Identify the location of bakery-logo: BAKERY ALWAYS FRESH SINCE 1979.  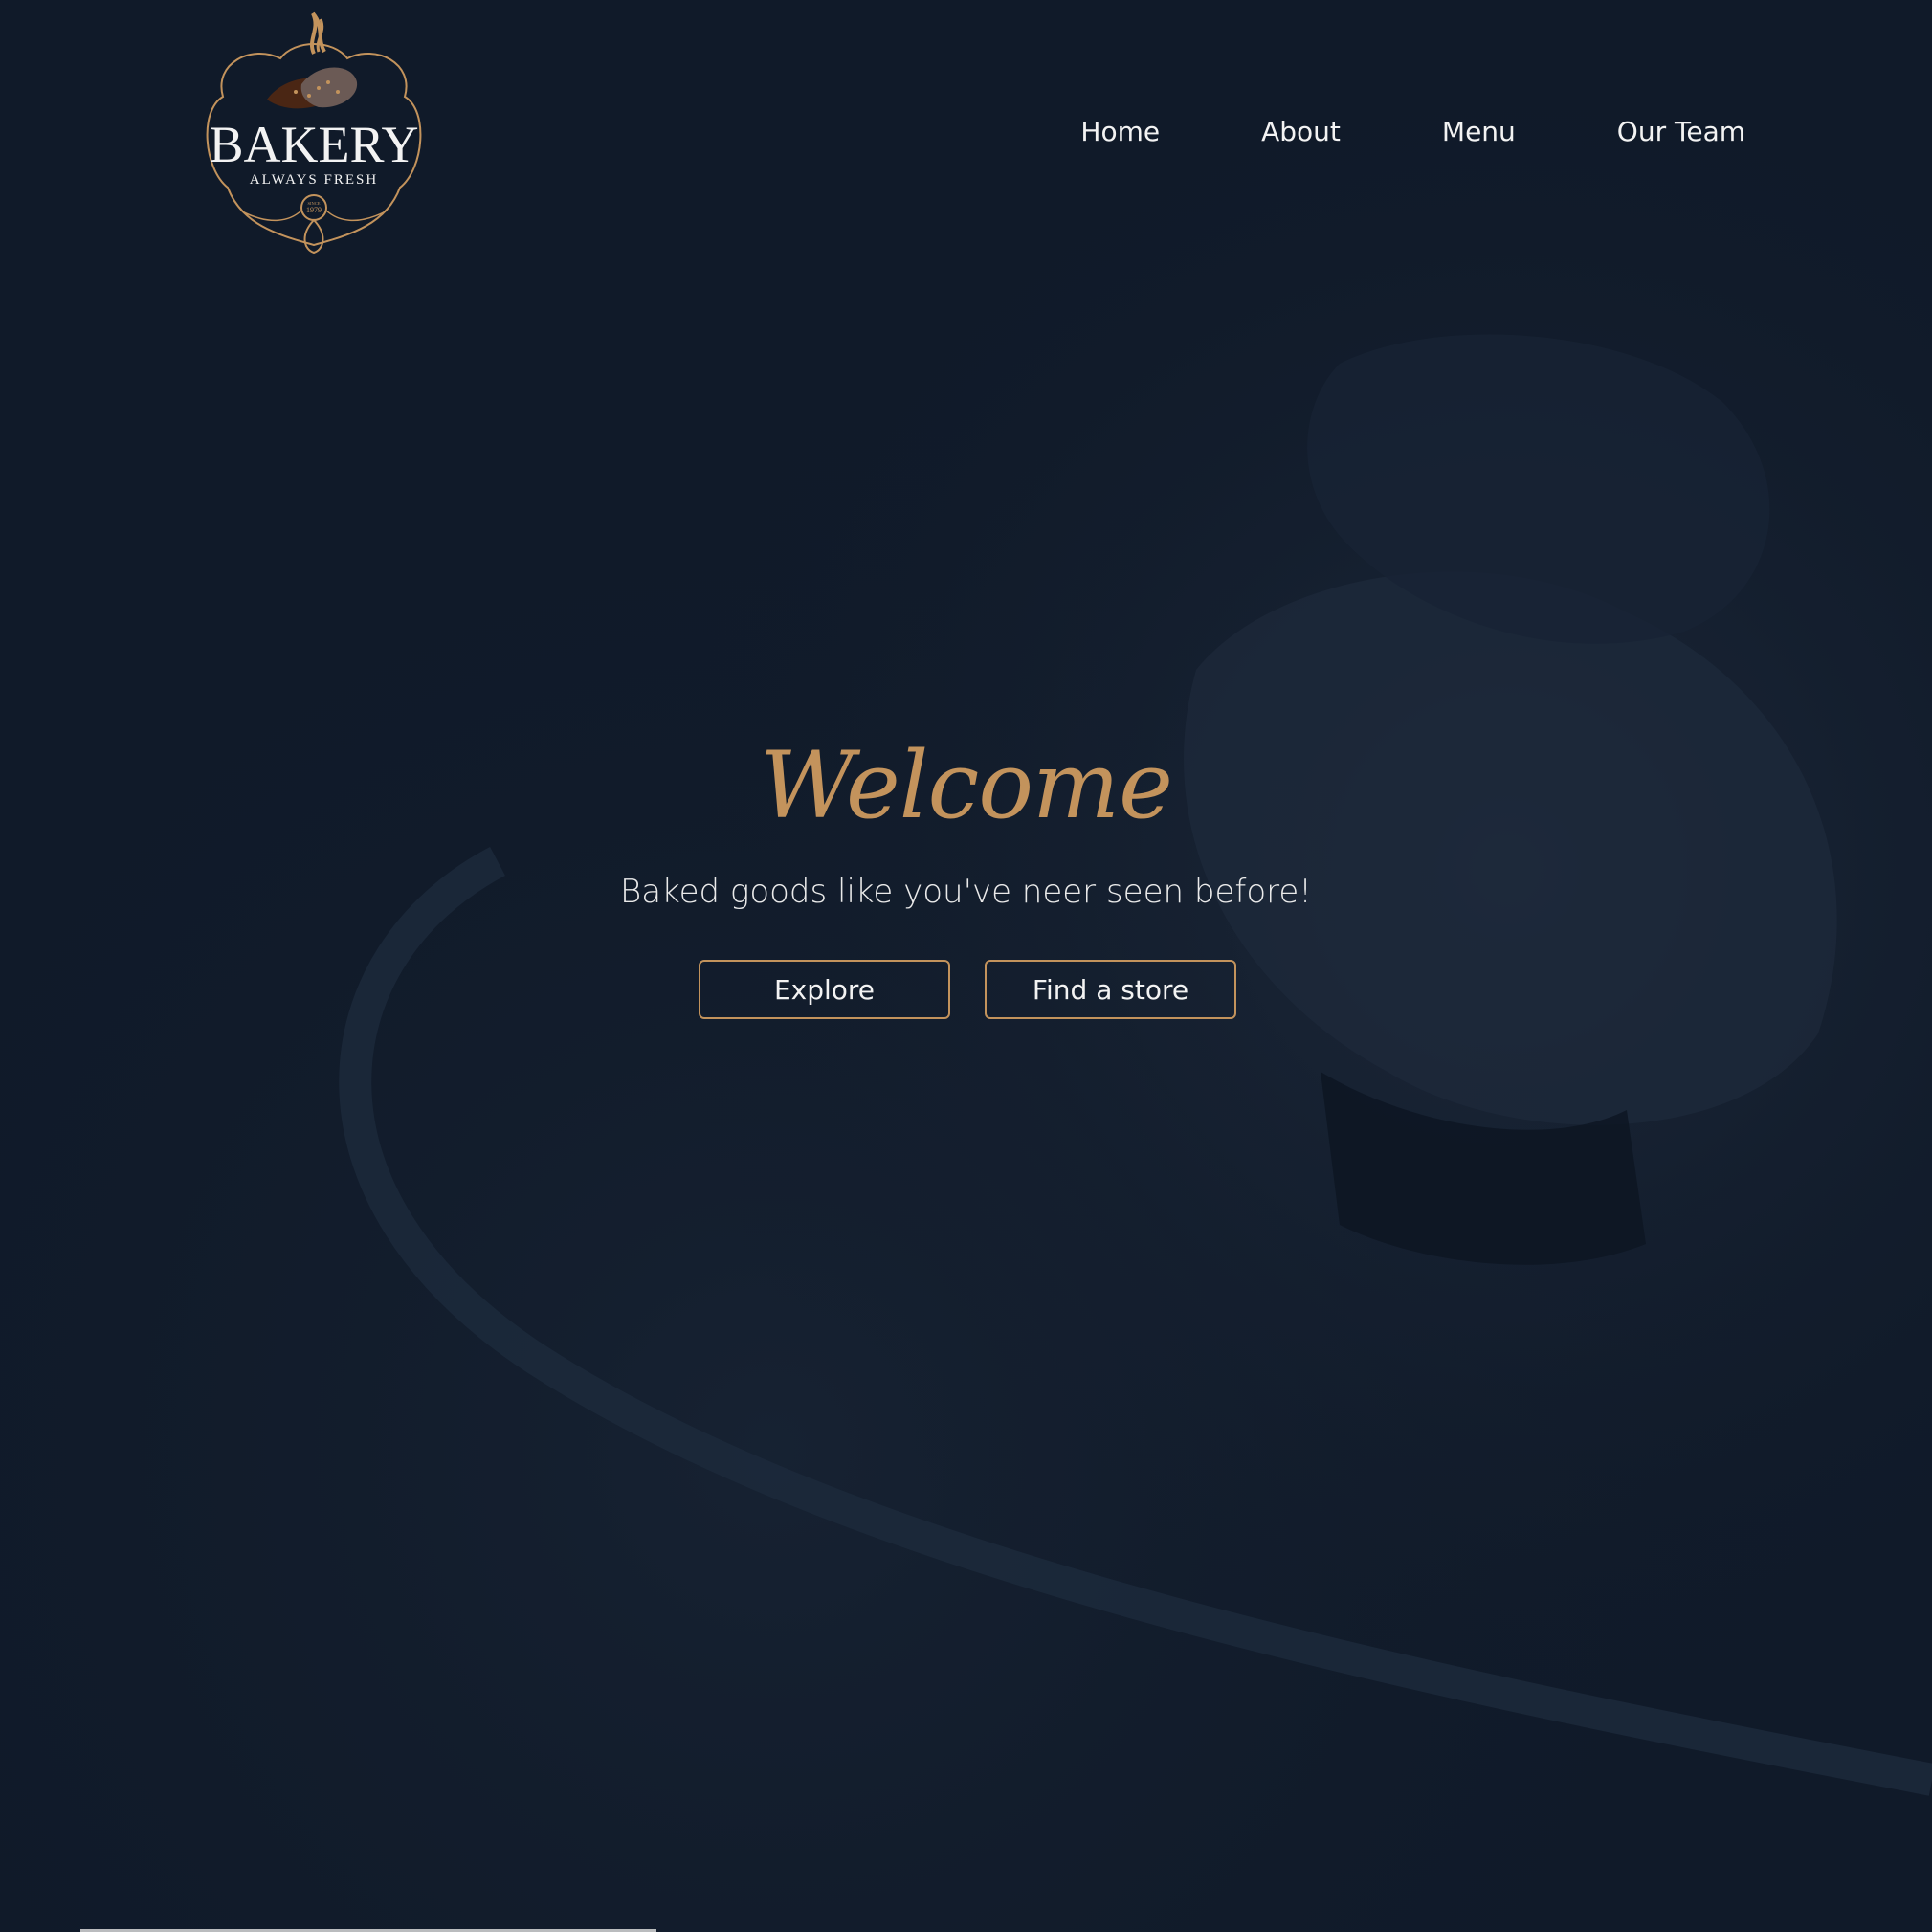
(314, 131).